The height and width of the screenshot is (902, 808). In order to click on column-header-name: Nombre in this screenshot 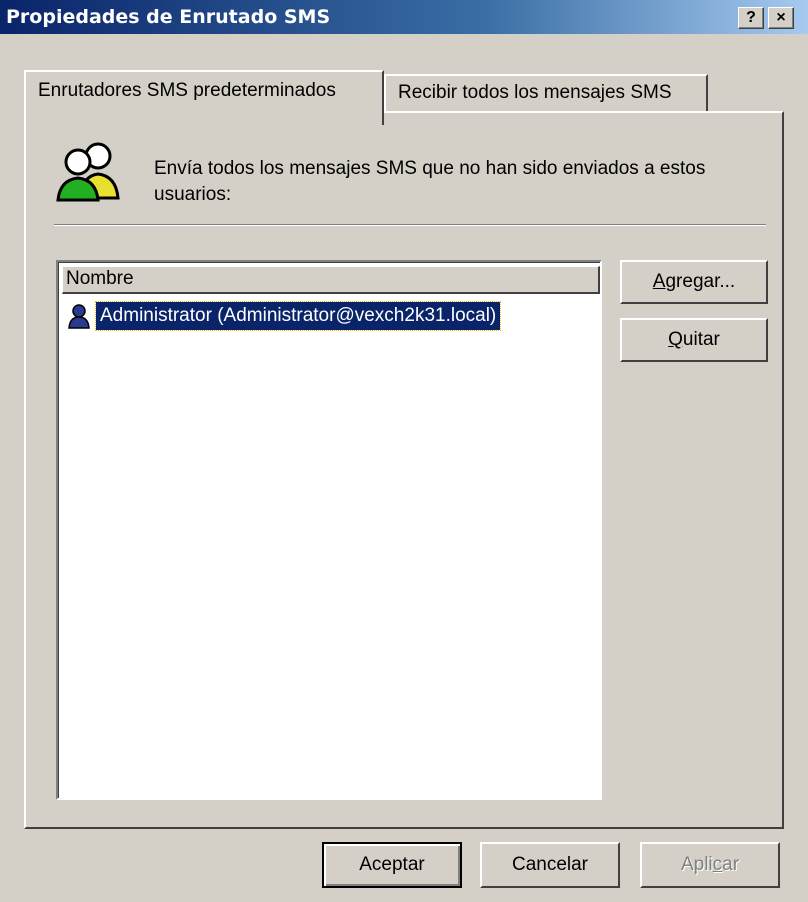, I will do `click(331, 280)`.